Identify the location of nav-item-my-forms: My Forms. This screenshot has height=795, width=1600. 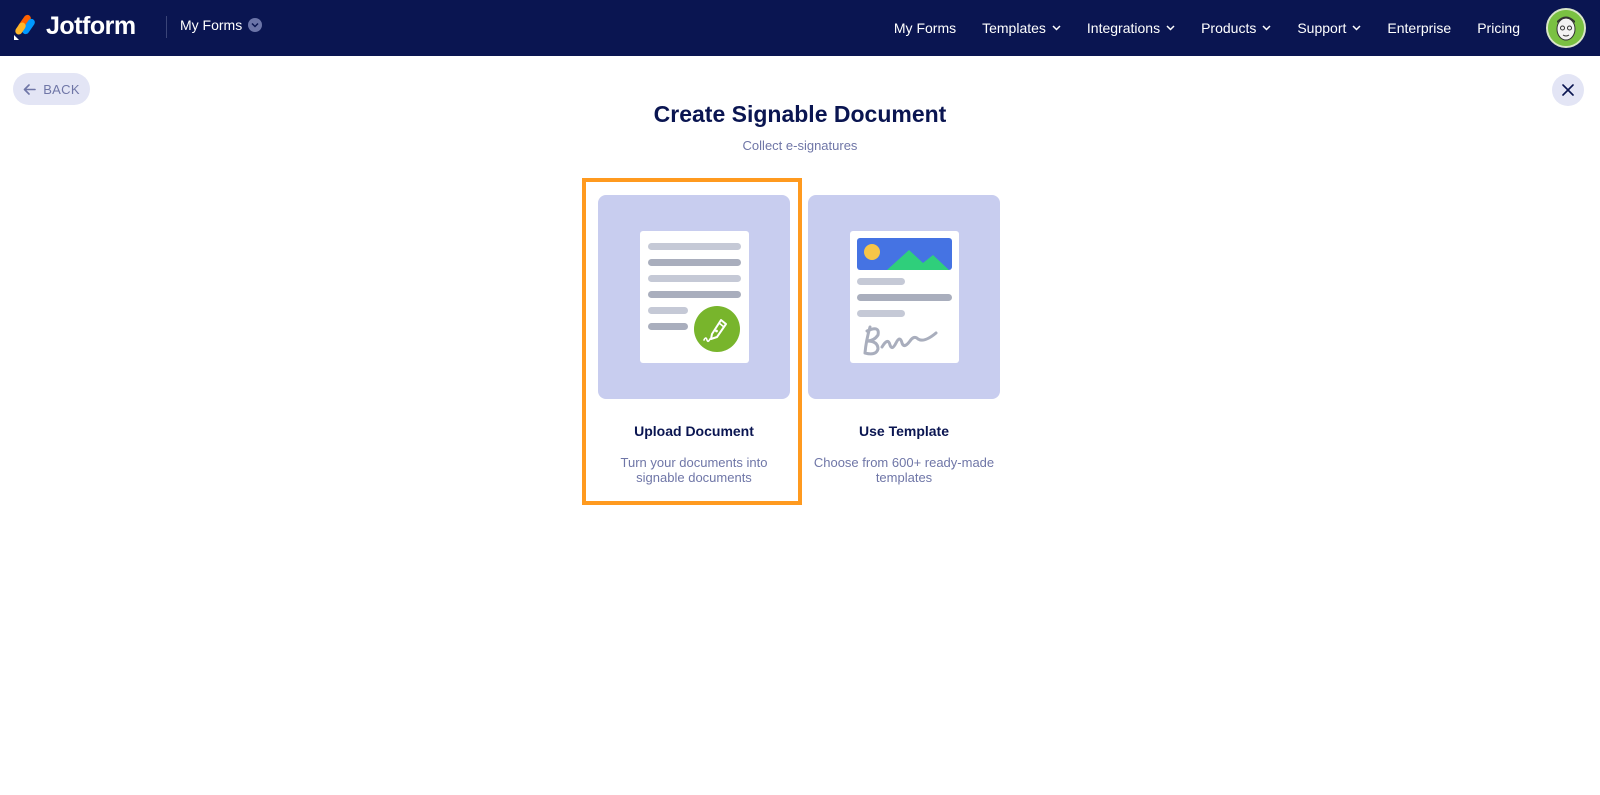
(925, 28).